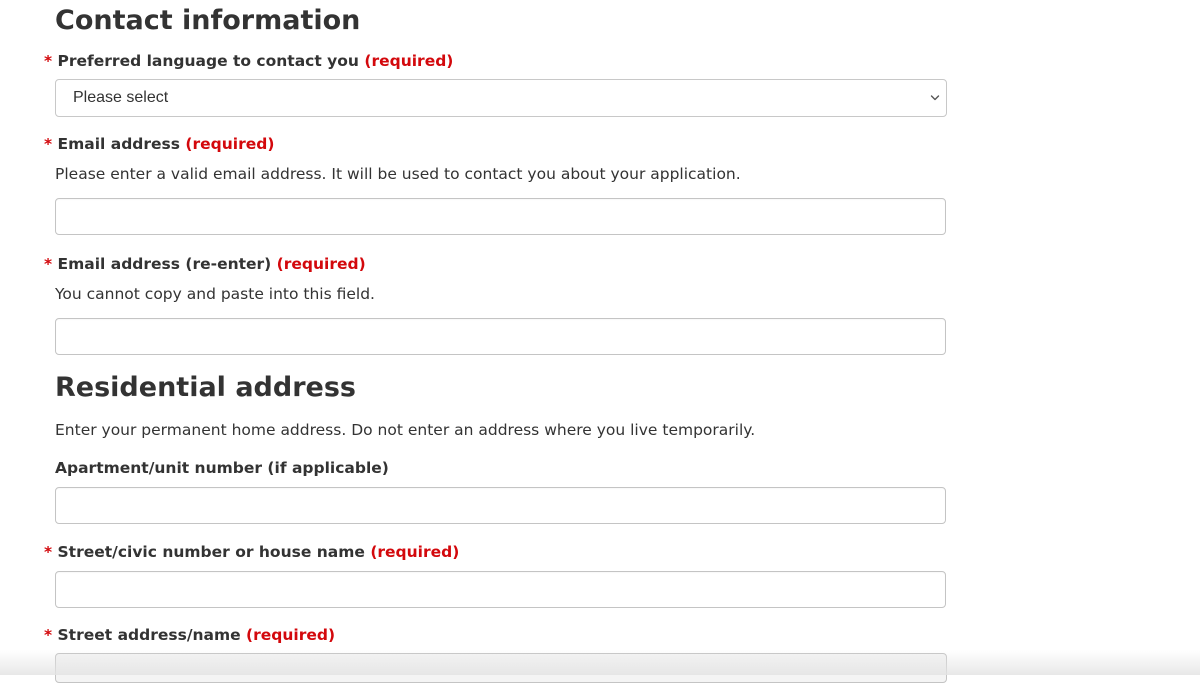  What do you see at coordinates (118, 144) in the screenshot?
I see `email-address-label-text: Email address` at bounding box center [118, 144].